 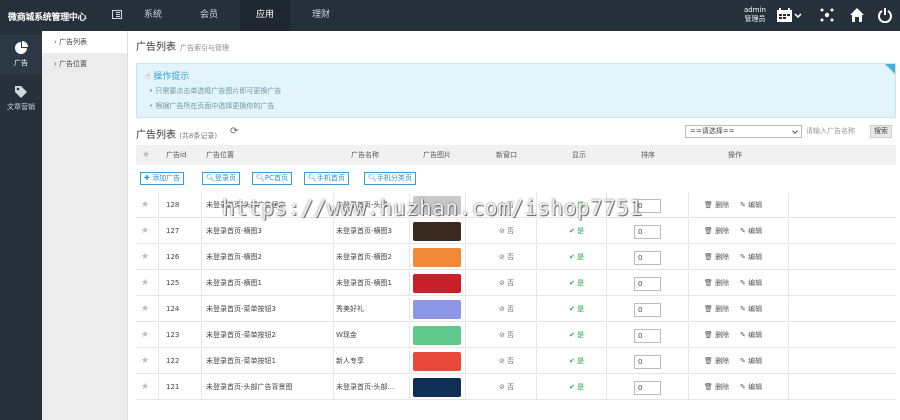 What do you see at coordinates (153, 15) in the screenshot?
I see `nav-system: 系统` at bounding box center [153, 15].